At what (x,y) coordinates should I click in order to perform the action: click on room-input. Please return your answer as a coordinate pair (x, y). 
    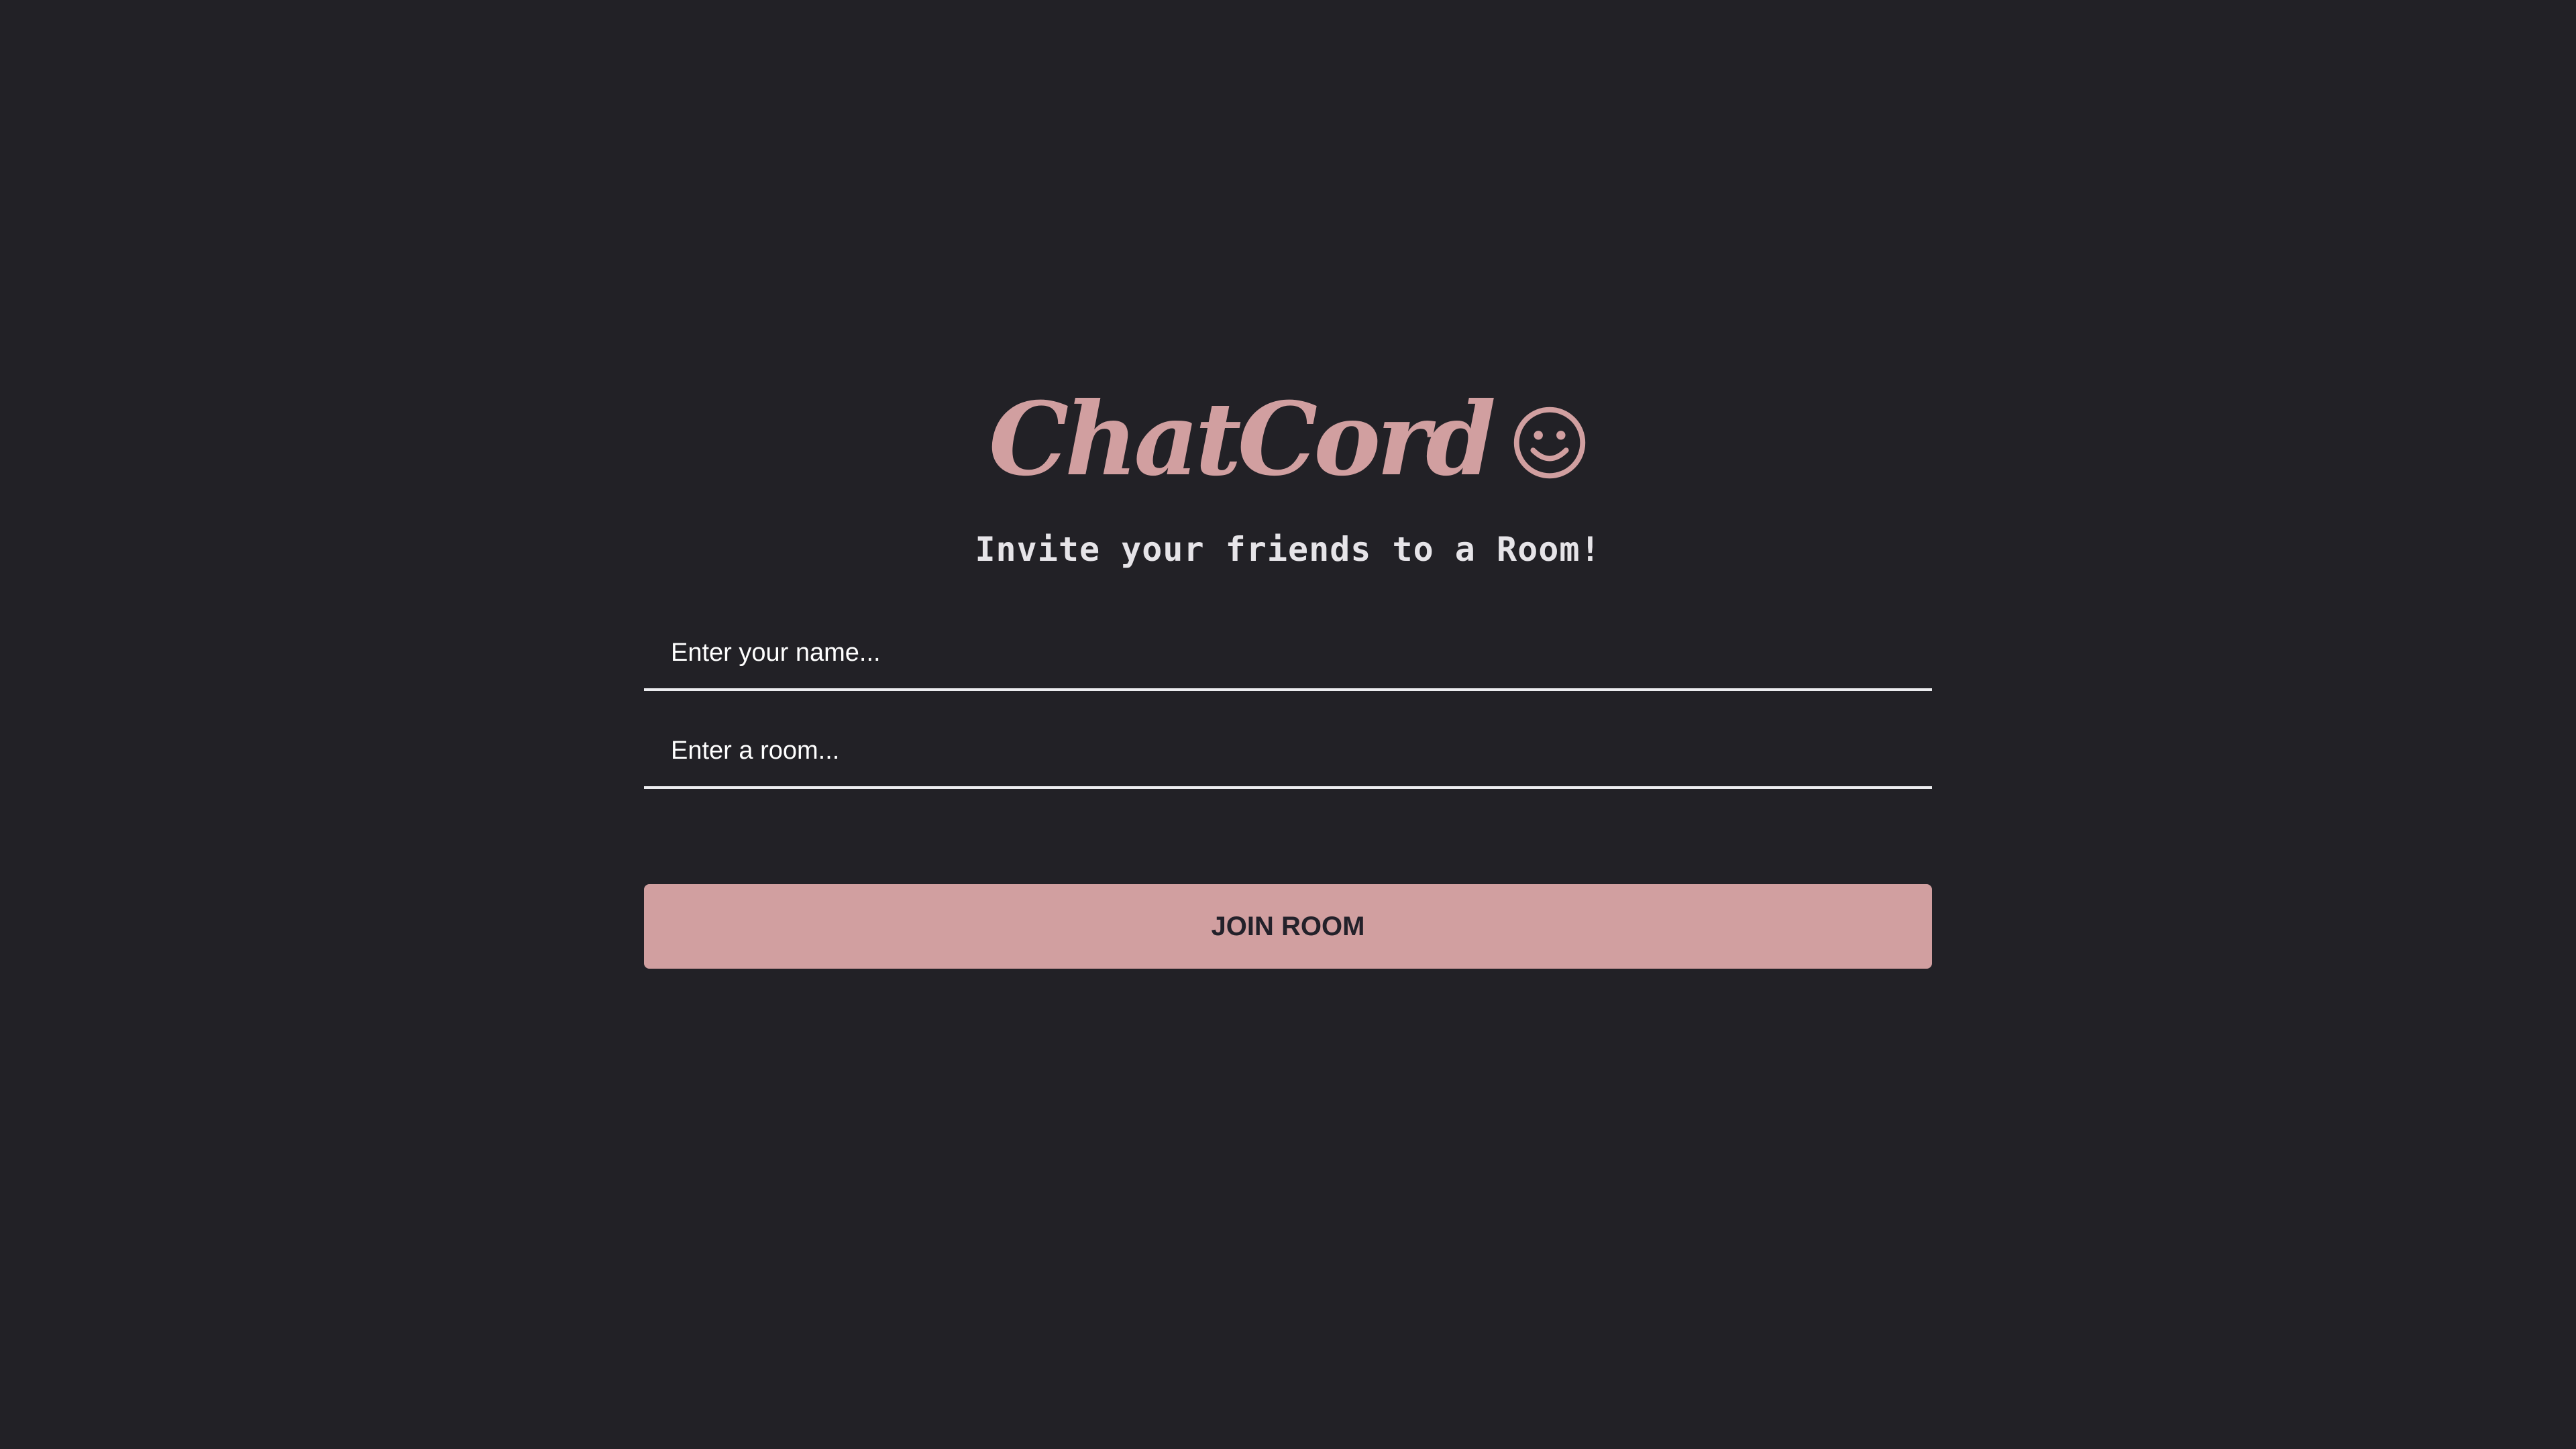
    Looking at the image, I should click on (1288, 750).